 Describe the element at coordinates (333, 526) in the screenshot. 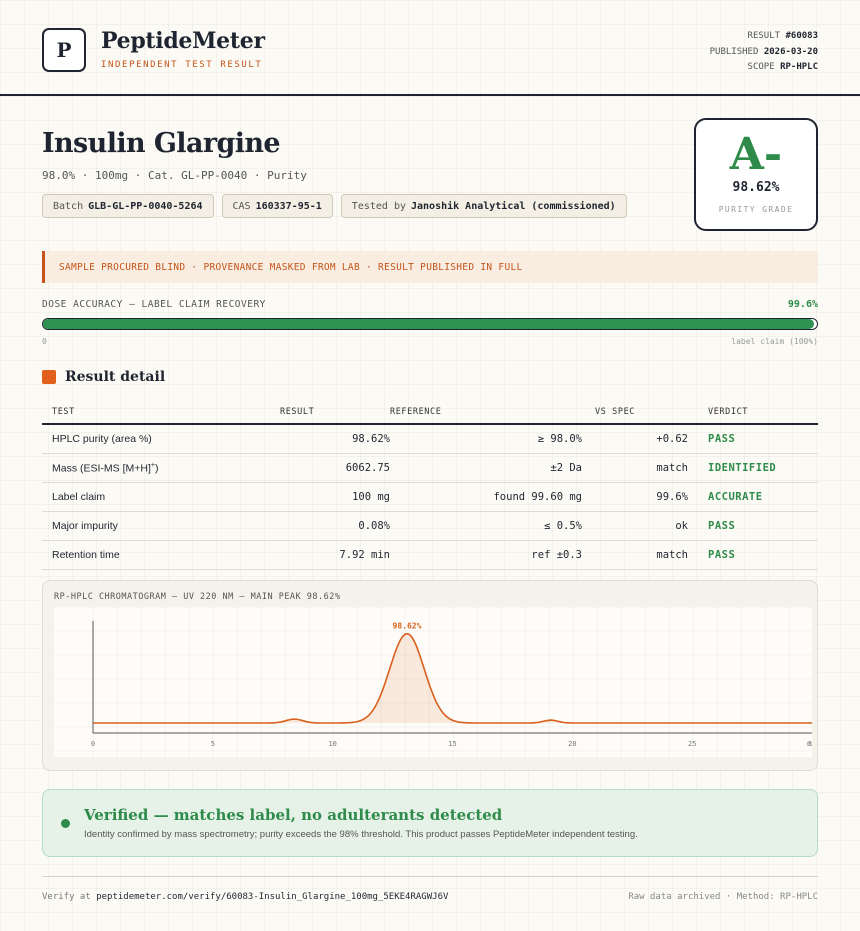

I see `cell-result: 0.08%` at that location.